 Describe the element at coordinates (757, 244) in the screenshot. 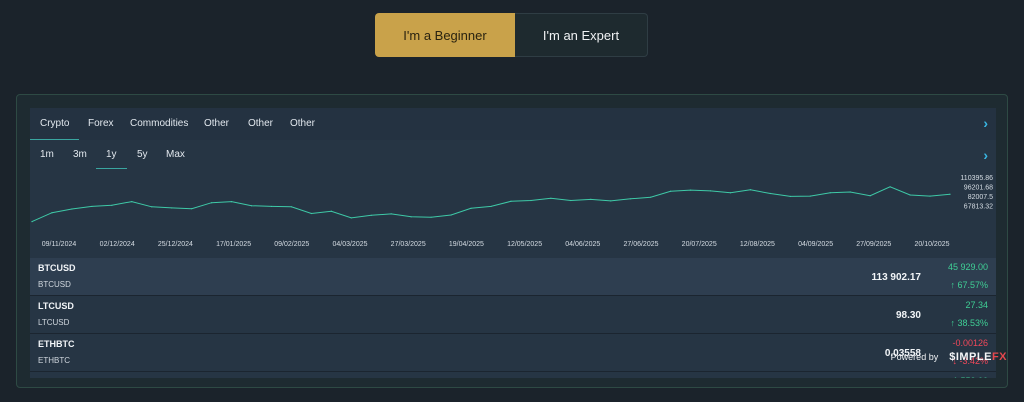

I see `x-tick-label: 12/08/2025` at that location.